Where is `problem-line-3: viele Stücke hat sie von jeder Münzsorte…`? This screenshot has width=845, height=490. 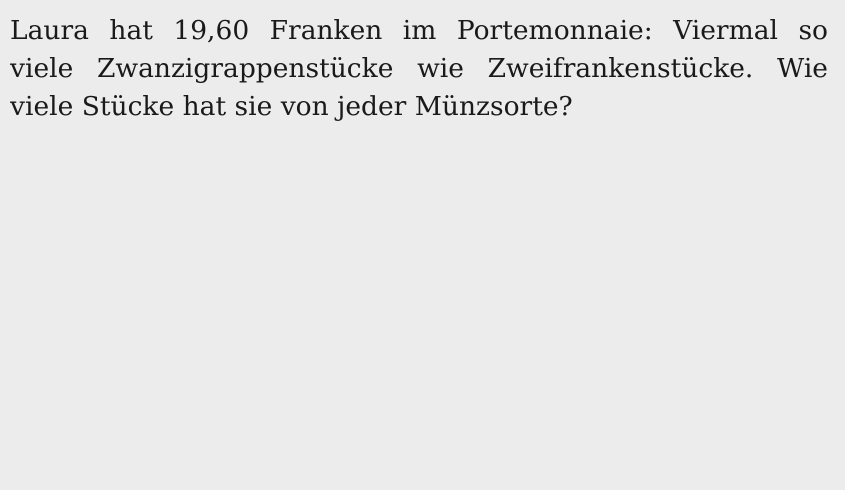
problem-line-3: viele Stücke hat sie von jeder Münzsorte… is located at coordinates (291, 106).